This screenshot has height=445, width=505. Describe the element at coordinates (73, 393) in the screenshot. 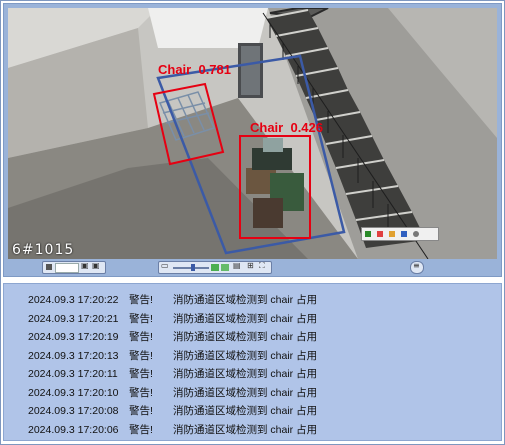

I see `log-time: 2024.09.3 17:20:10` at that location.